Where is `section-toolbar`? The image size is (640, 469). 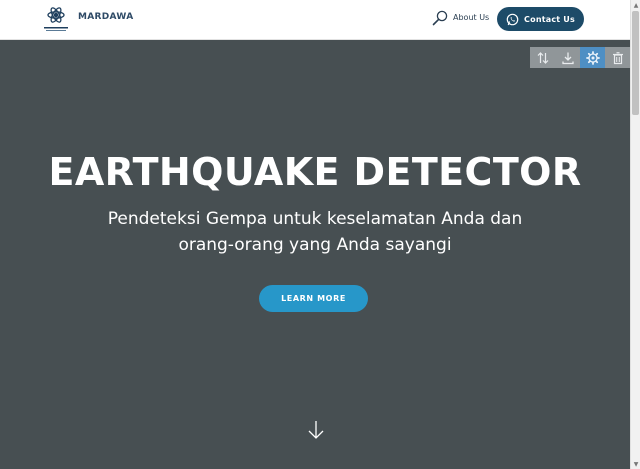
section-toolbar is located at coordinates (580, 57).